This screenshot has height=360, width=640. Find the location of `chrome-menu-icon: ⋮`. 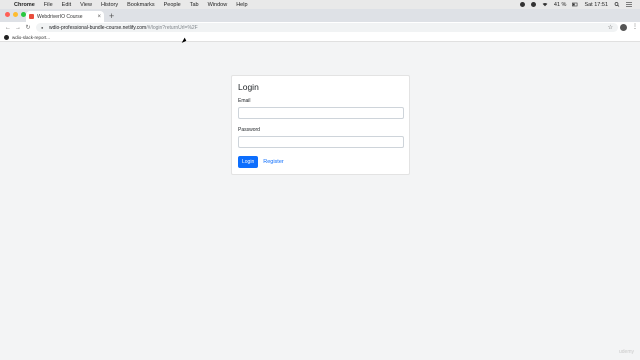

chrome-menu-icon: ⋮ is located at coordinates (635, 26).